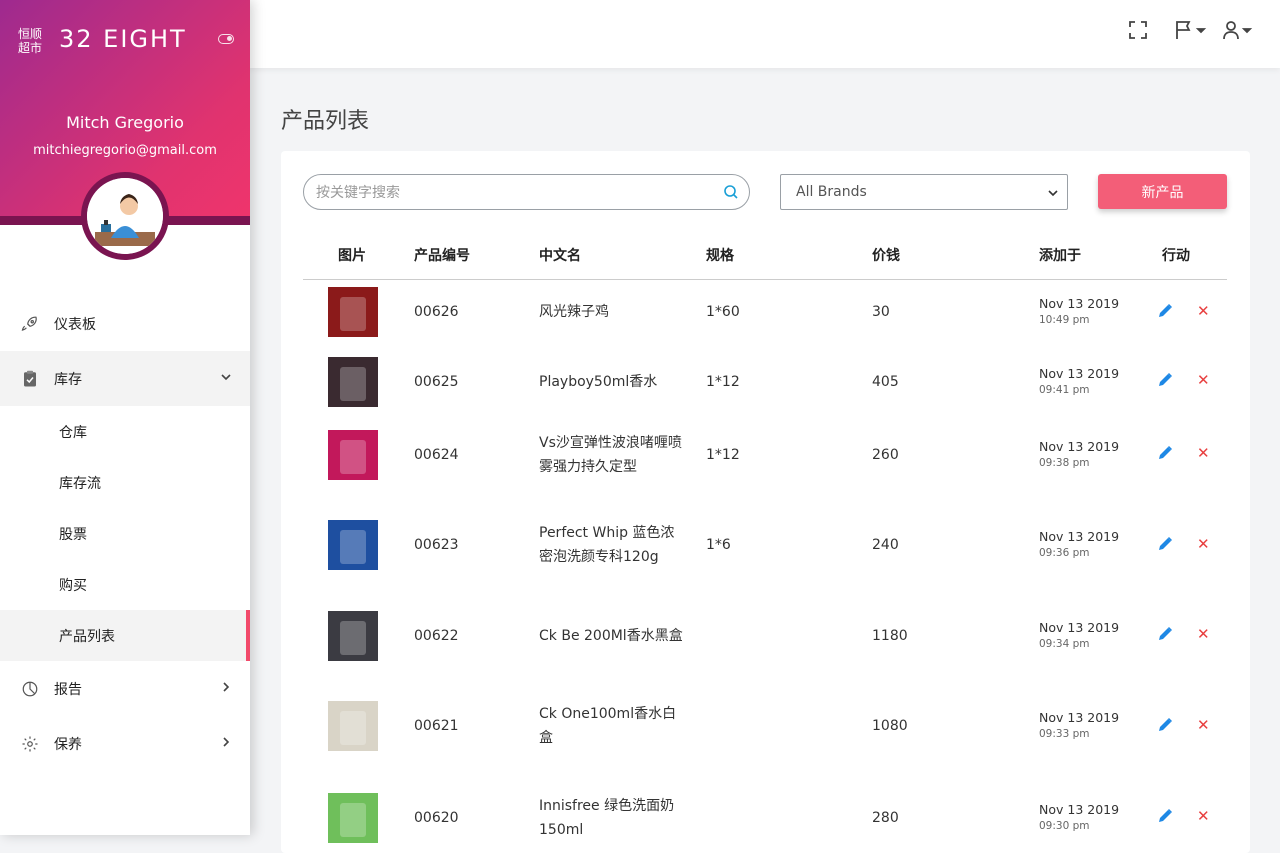 The image size is (1280, 853). What do you see at coordinates (610, 454) in the screenshot?
I see `product-name: Vs沙宣弹性波浪啫喱喷雾强力持久定型` at bounding box center [610, 454].